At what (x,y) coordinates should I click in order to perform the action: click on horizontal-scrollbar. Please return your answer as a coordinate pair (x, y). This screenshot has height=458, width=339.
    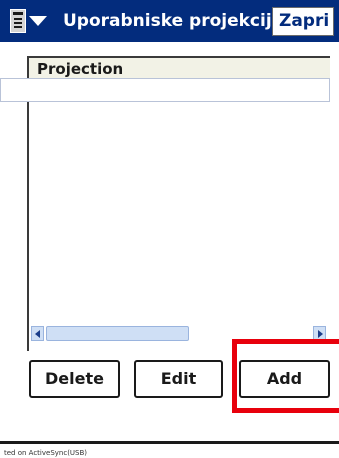
    Looking at the image, I should click on (179, 334).